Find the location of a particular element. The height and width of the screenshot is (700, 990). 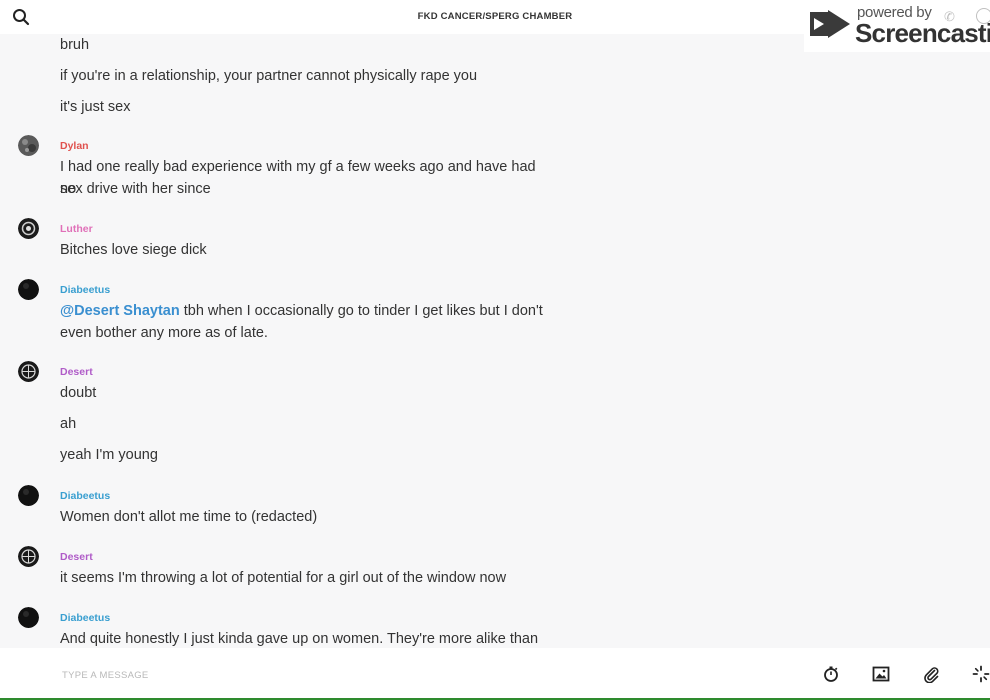

image-icon is located at coordinates (881, 674).